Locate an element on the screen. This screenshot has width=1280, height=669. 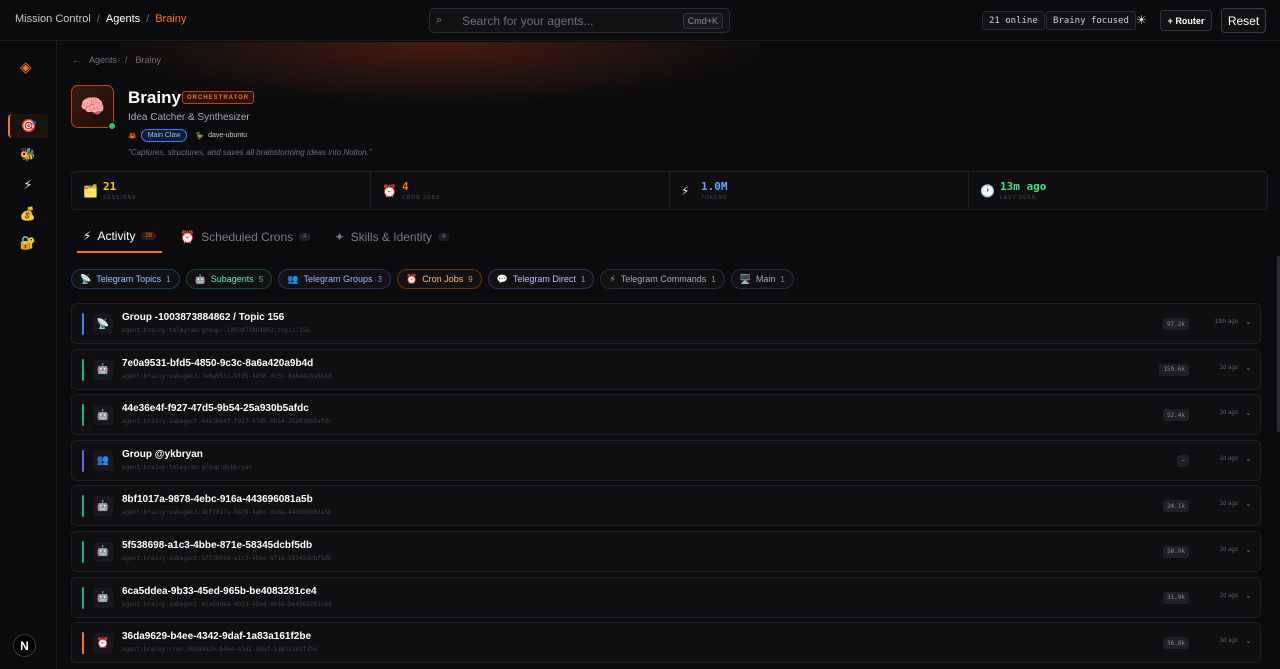
stat-value: 21 is located at coordinates (110, 186).